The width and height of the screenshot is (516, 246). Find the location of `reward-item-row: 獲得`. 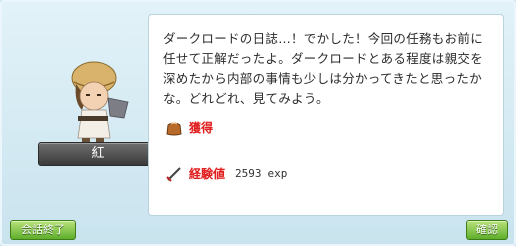

reward-item-row: 獲得 is located at coordinates (189, 127).